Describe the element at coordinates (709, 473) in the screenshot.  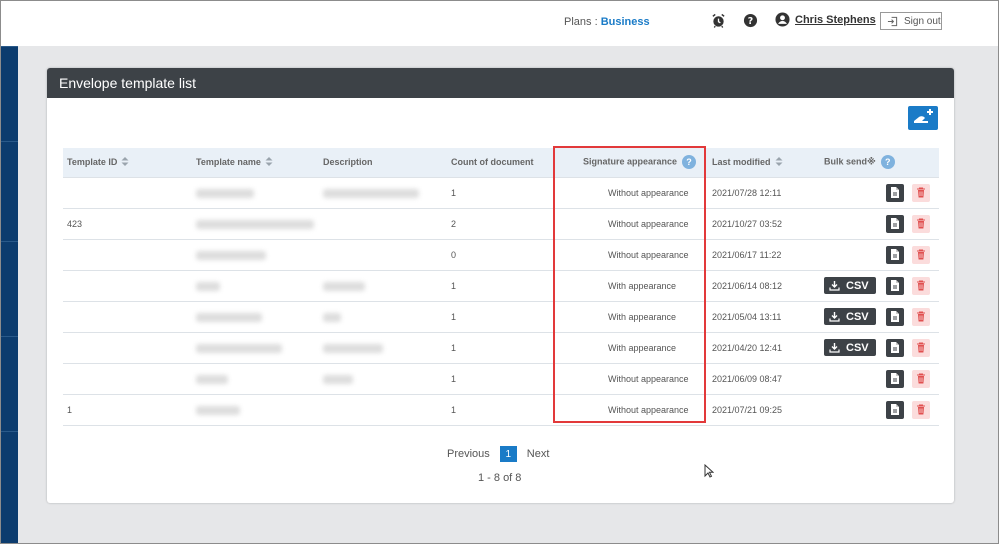
I see `mouse-cursor-icon` at that location.